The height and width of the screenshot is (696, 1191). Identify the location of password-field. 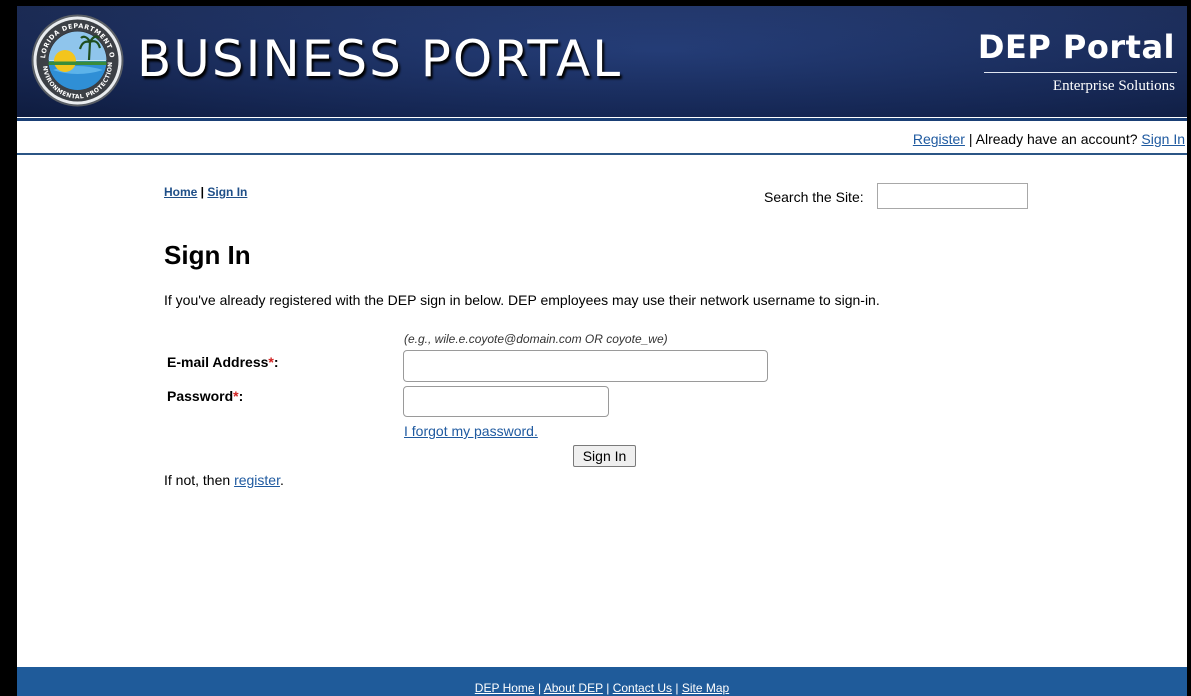
(506, 401).